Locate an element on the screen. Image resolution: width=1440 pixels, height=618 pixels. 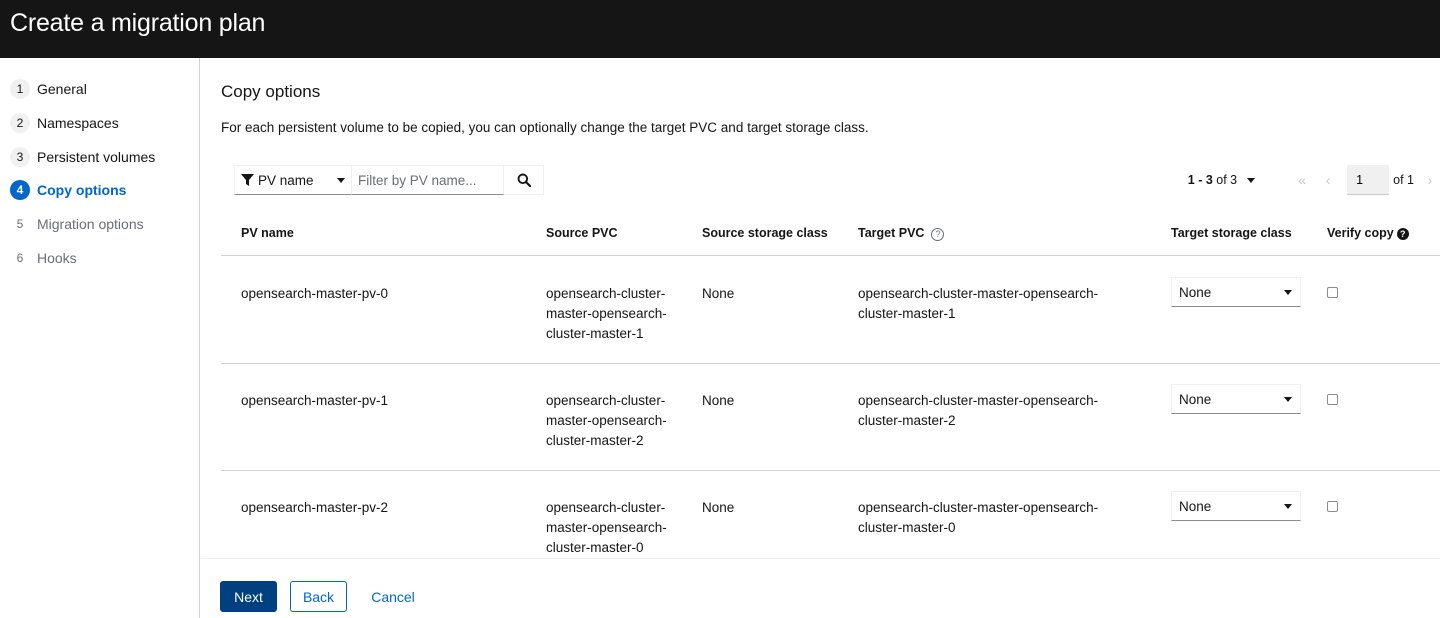
col-header-target-storage-class: Target storage class is located at coordinates (1231, 233).